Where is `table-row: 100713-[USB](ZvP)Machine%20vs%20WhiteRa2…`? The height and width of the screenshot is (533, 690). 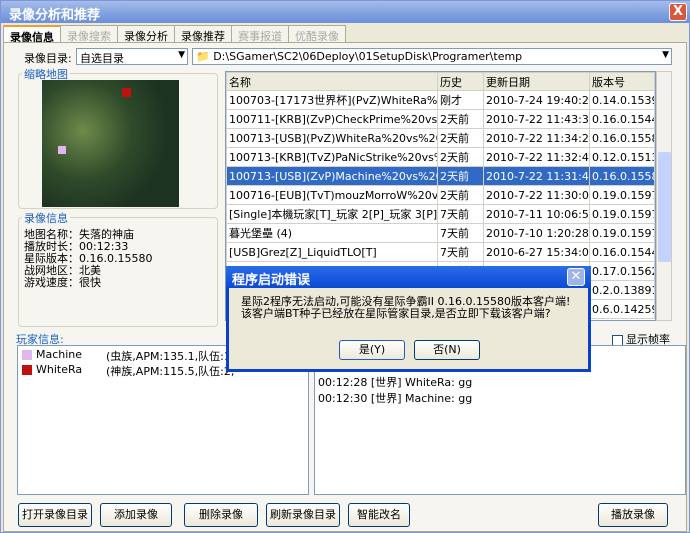 table-row: 100713-[USB](ZvP)Machine%20vs%20WhiteRa2… is located at coordinates (440, 176).